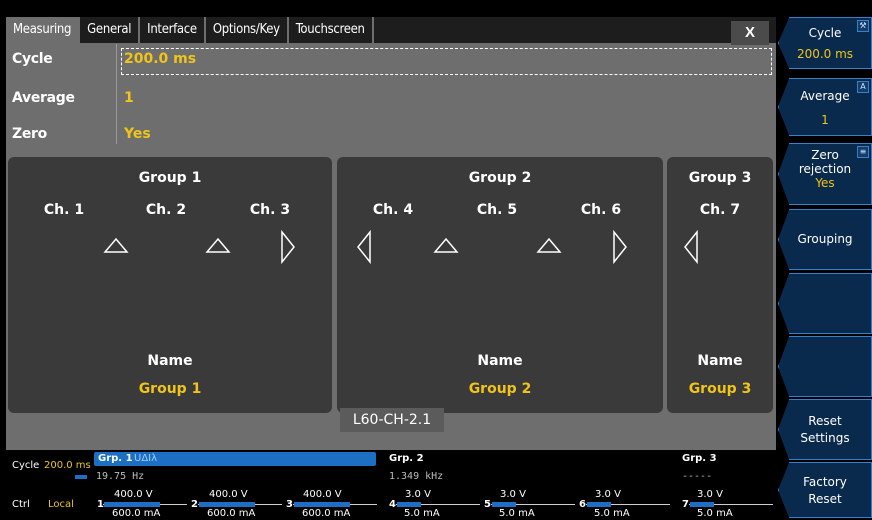 The width and height of the screenshot is (872, 520). I want to click on tab-general: General, so click(109, 30).